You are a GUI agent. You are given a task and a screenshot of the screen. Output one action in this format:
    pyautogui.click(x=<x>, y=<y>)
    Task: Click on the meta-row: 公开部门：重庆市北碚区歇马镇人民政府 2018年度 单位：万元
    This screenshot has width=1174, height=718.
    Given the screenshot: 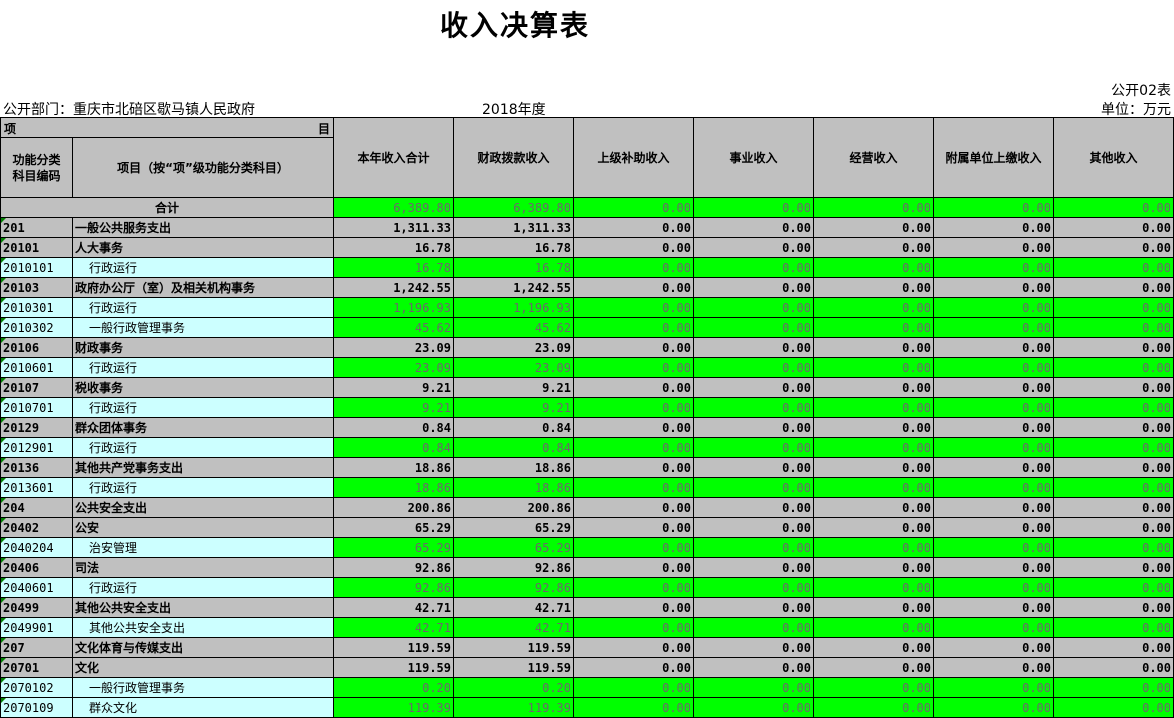 What is the action you would take?
    pyautogui.click(x=587, y=108)
    